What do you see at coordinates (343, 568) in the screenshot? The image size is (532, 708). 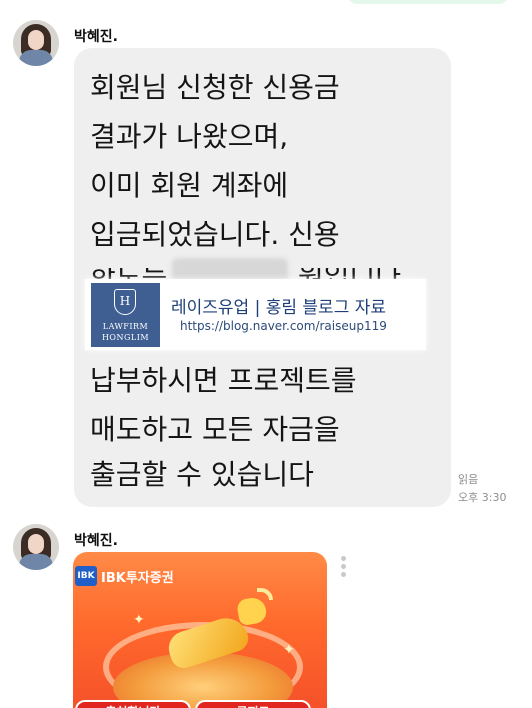 I see `more-options-icon` at bounding box center [343, 568].